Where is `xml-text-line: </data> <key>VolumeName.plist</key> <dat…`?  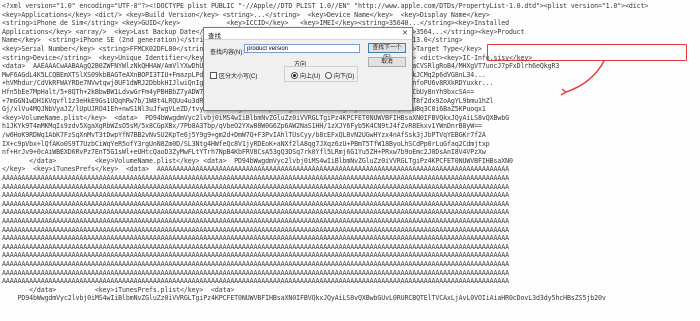 xml-text-line: </data> <key>VolumeName.plist</key> <dat… is located at coordinates (257, 160).